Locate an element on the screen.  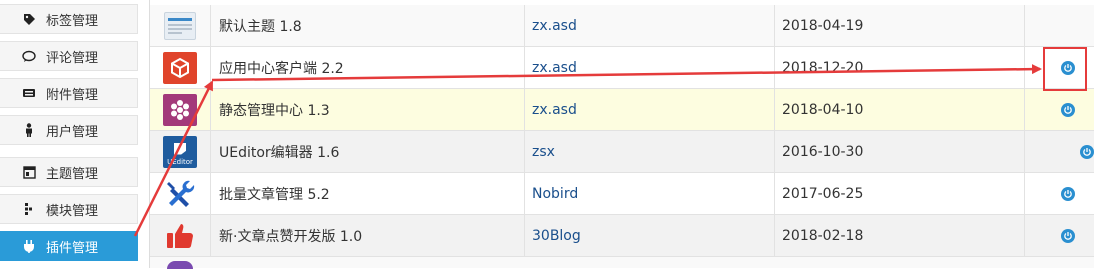
sidebar-item-label: 插件管理 is located at coordinates (72, 248).